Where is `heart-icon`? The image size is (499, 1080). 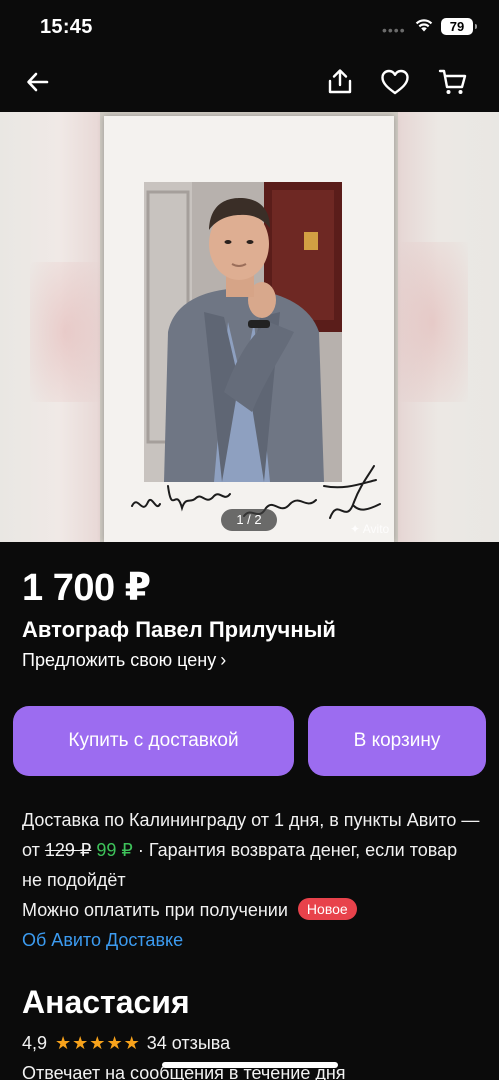 heart-icon is located at coordinates (395, 82).